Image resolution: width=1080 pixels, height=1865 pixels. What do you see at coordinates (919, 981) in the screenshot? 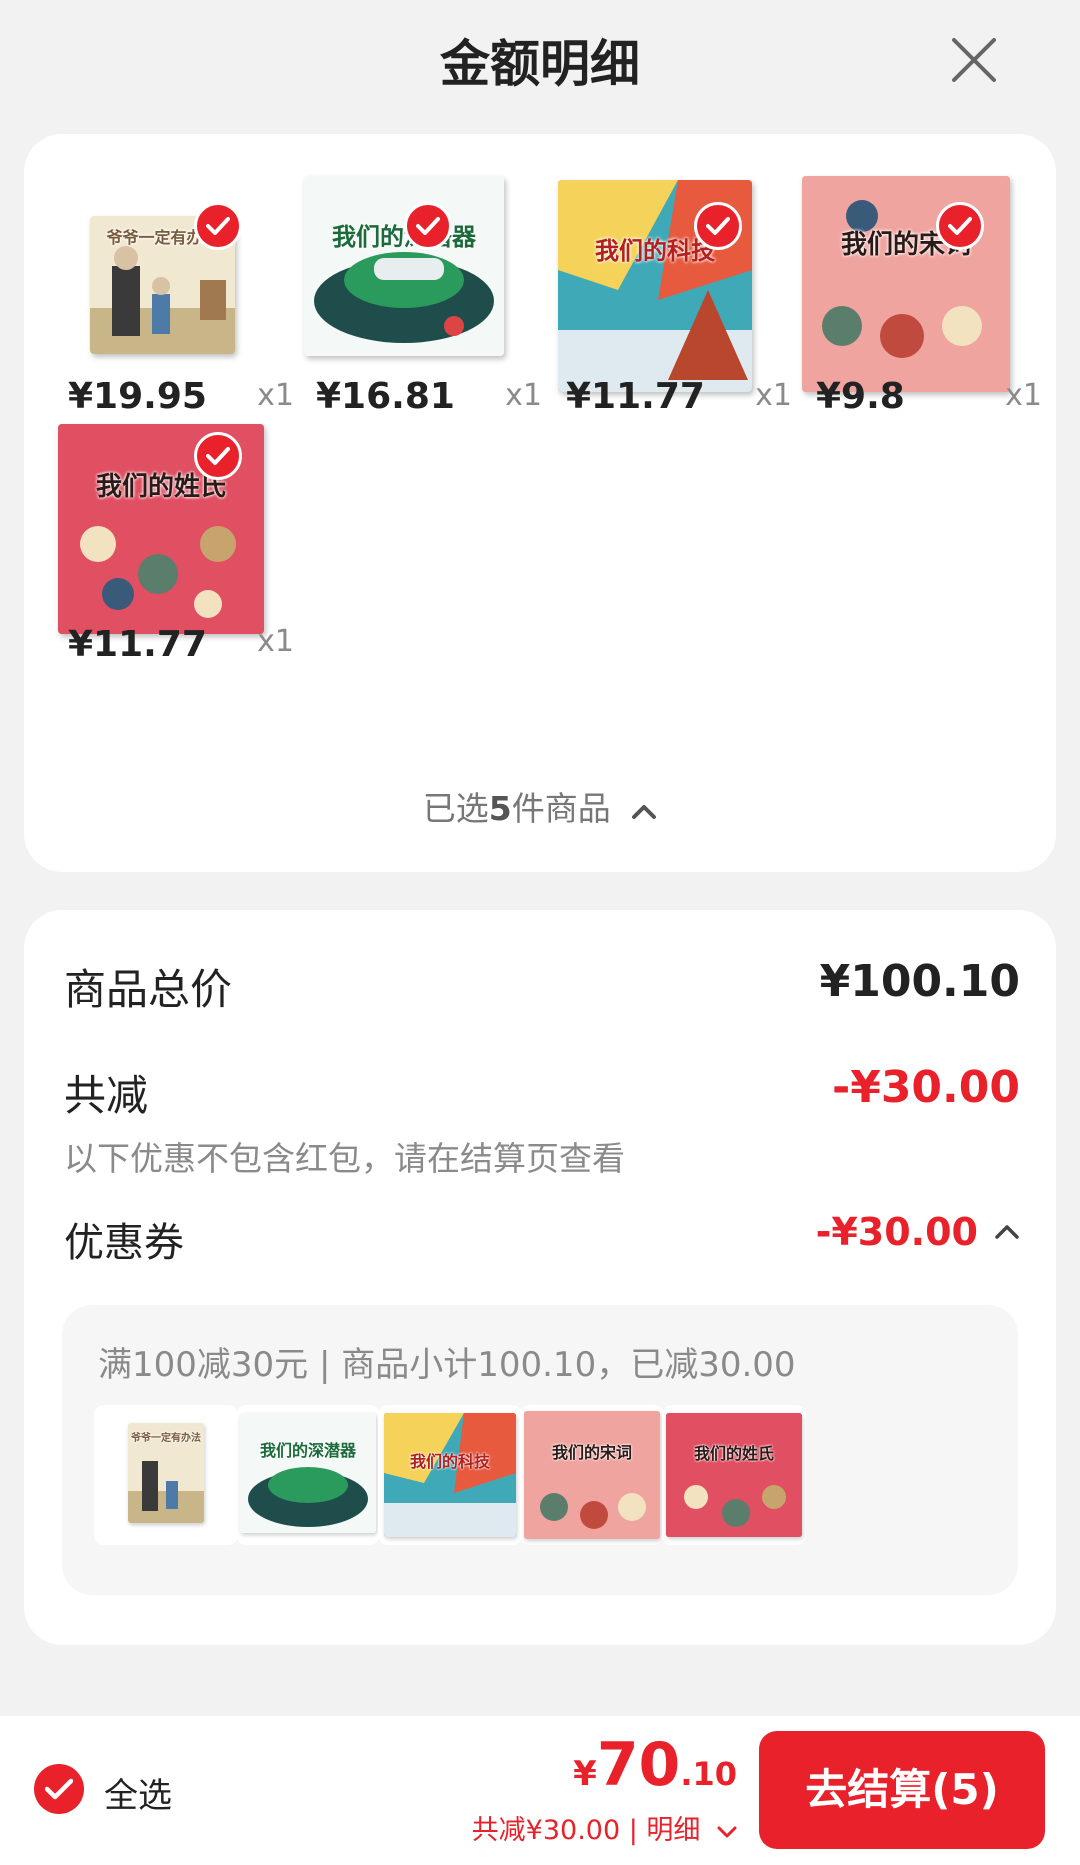
I see `total-price-value: ¥100.10` at bounding box center [919, 981].